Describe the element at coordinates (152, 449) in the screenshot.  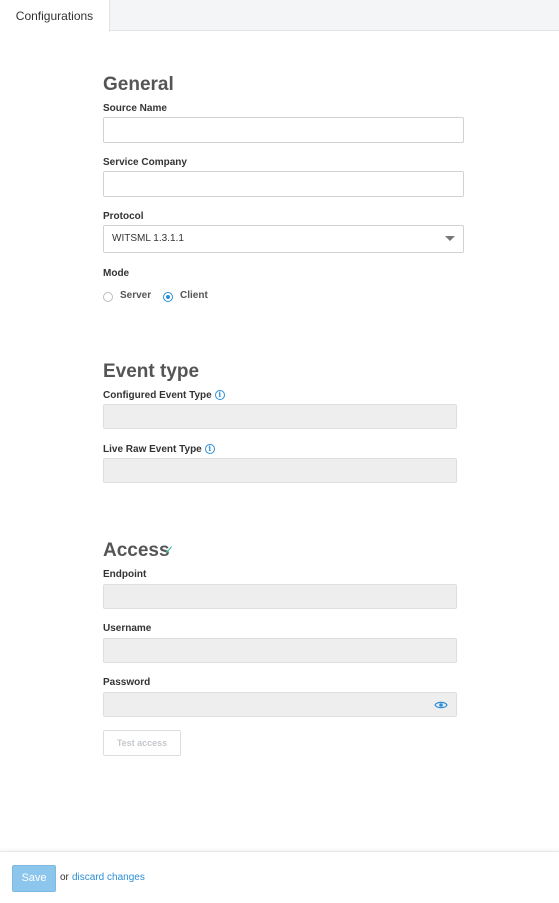
I see `live-raw-event-type-label-text: Live Raw Event Type` at that location.